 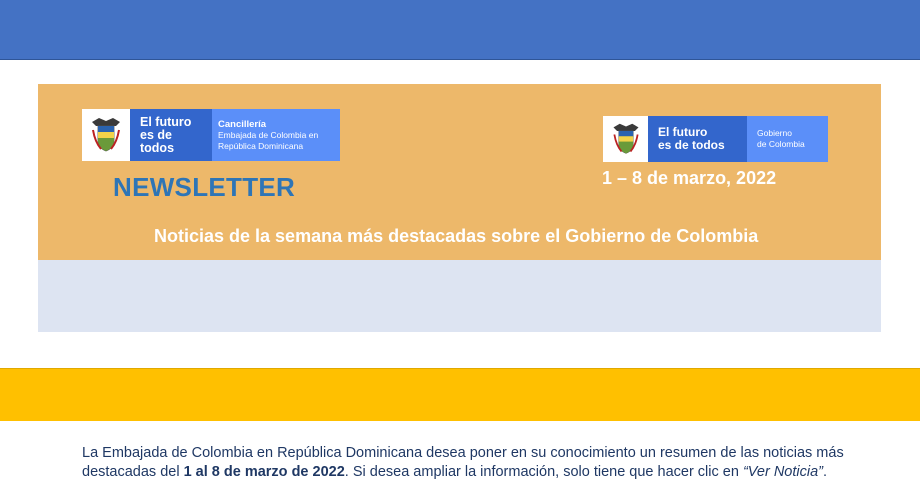 What do you see at coordinates (781, 144) in the screenshot?
I see `entity-line: de Colombia` at bounding box center [781, 144].